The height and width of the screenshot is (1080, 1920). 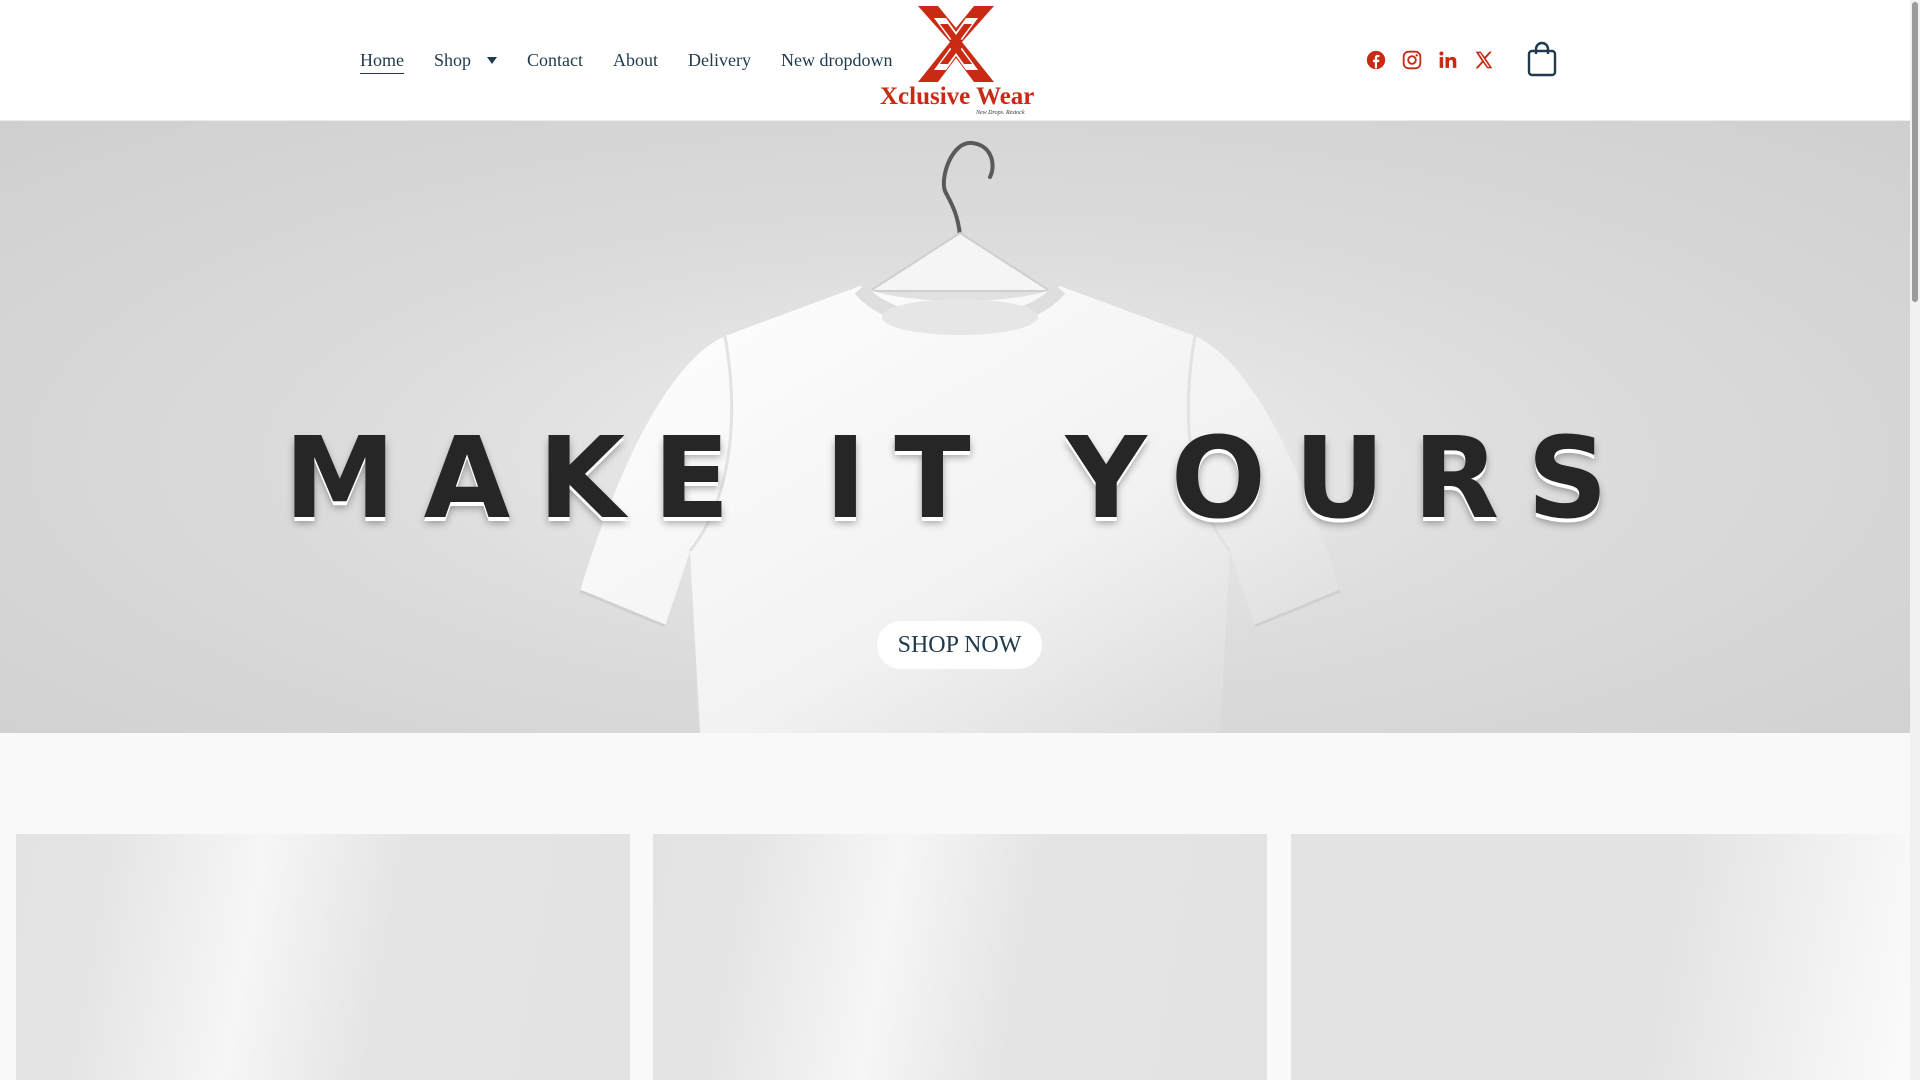 I want to click on nav-delivery: Delivery, so click(x=719, y=60).